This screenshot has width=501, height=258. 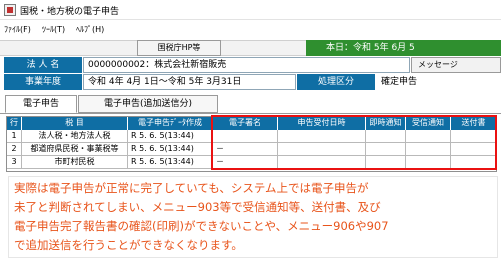 What do you see at coordinates (14, 123) in the screenshot?
I see `col-header-row-no: 行` at bounding box center [14, 123].